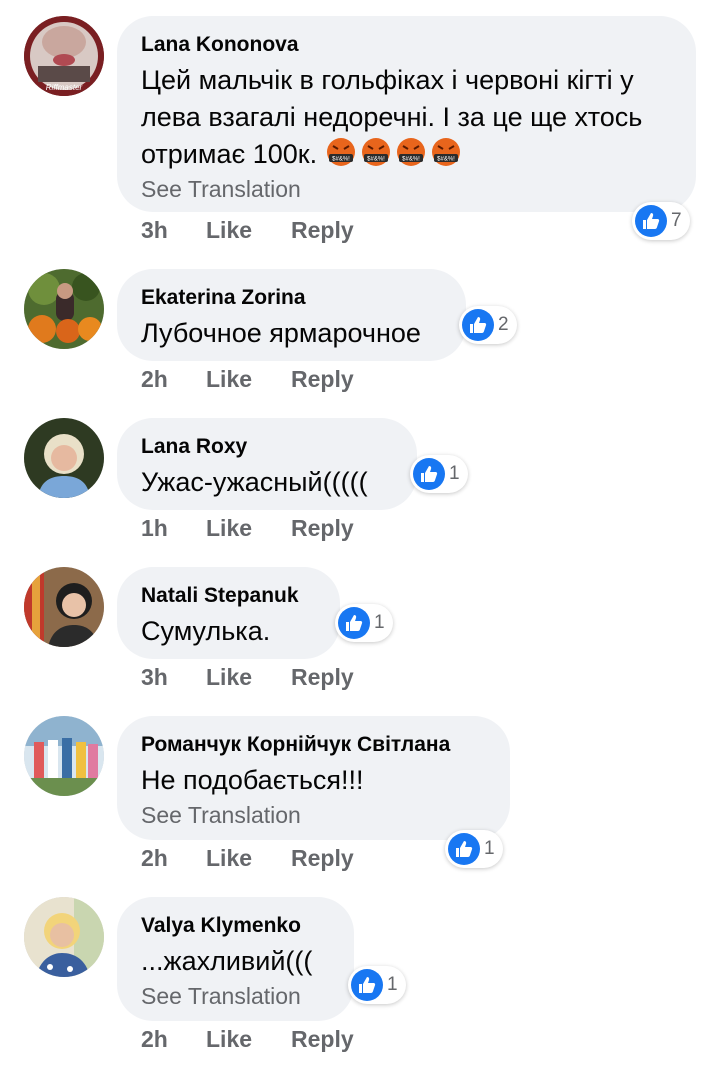 The image size is (720, 1071). Describe the element at coordinates (313, 745) in the screenshot. I see `comment-author: Романчук Корнійчук Світлана` at that location.